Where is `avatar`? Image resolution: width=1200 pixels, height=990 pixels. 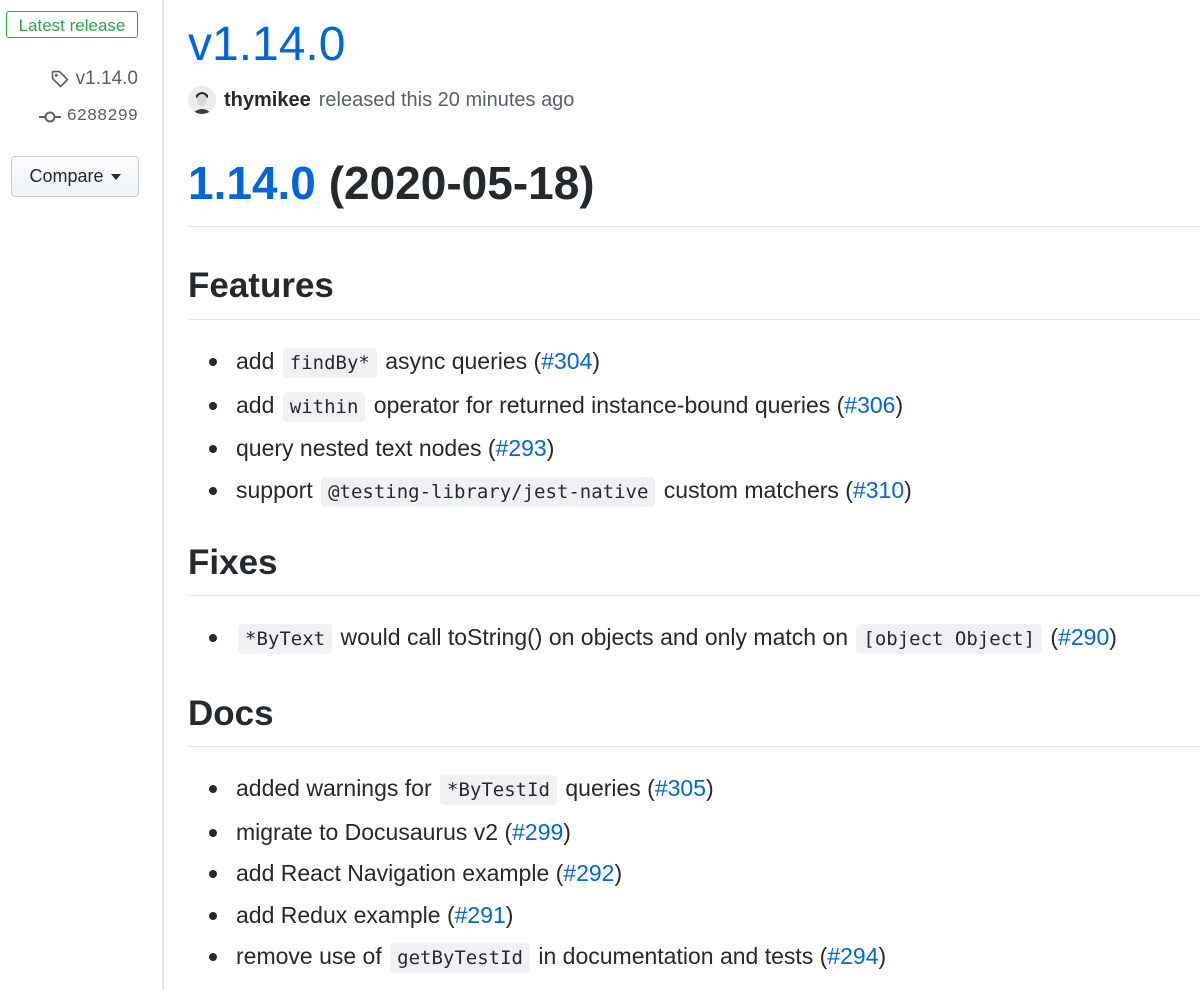
avatar is located at coordinates (202, 100).